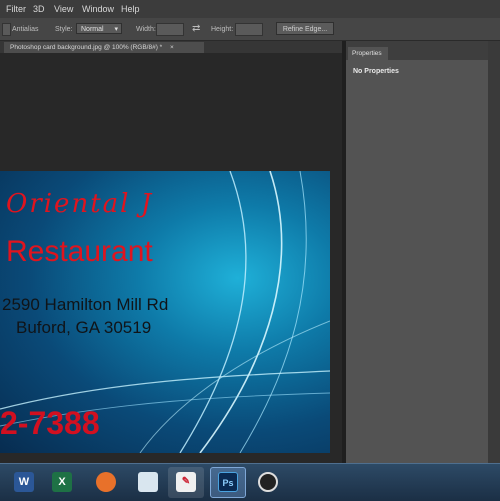 The width and height of the screenshot is (500, 501). I want to click on height-input, so click(249, 29).